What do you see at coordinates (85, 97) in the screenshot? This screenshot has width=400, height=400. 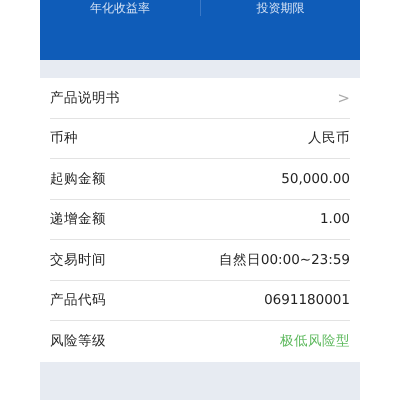 I see `row-label: 产品说明书` at bounding box center [85, 97].